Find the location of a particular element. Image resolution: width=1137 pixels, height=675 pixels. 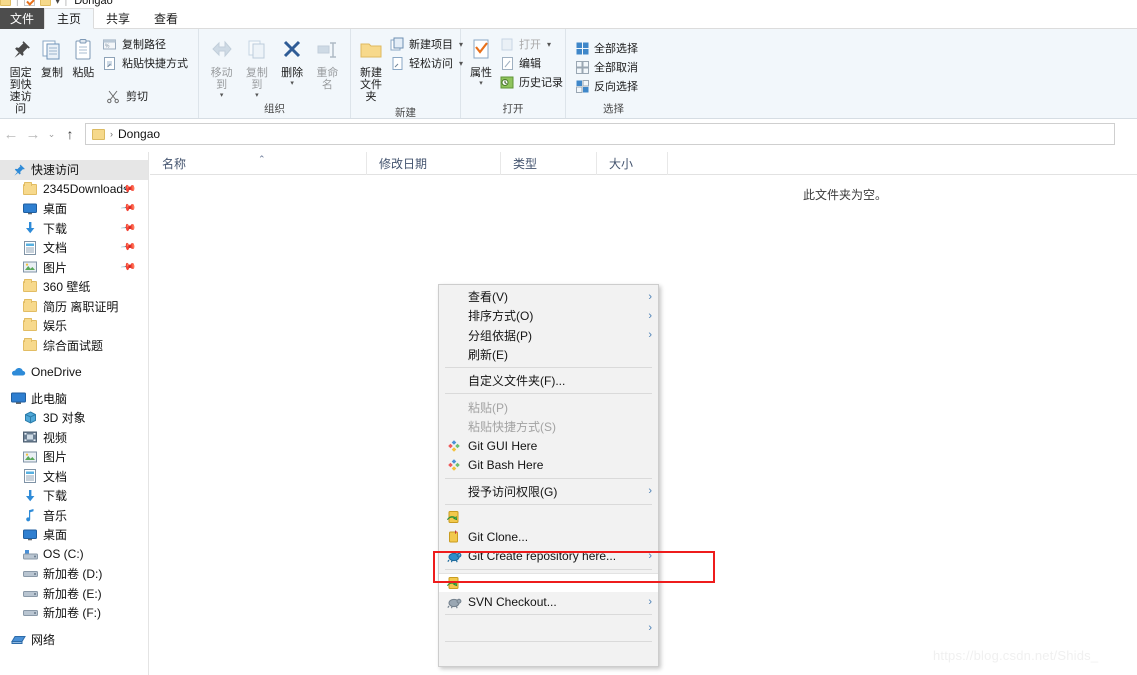

copy-path-button: % 复制路径 is located at coordinates (146, 44).